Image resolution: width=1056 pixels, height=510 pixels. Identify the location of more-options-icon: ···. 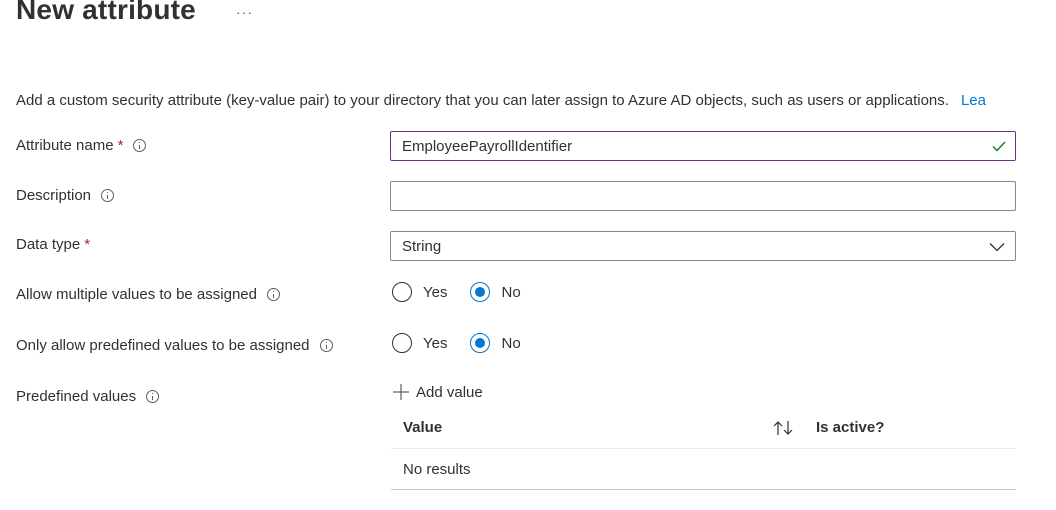
(244, 12).